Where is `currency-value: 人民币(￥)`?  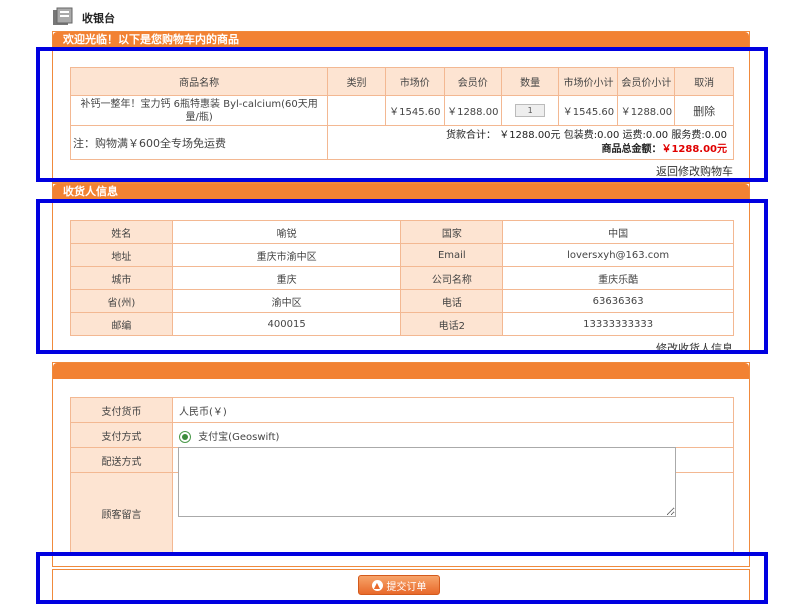
currency-value: 人民币(￥) is located at coordinates (453, 410).